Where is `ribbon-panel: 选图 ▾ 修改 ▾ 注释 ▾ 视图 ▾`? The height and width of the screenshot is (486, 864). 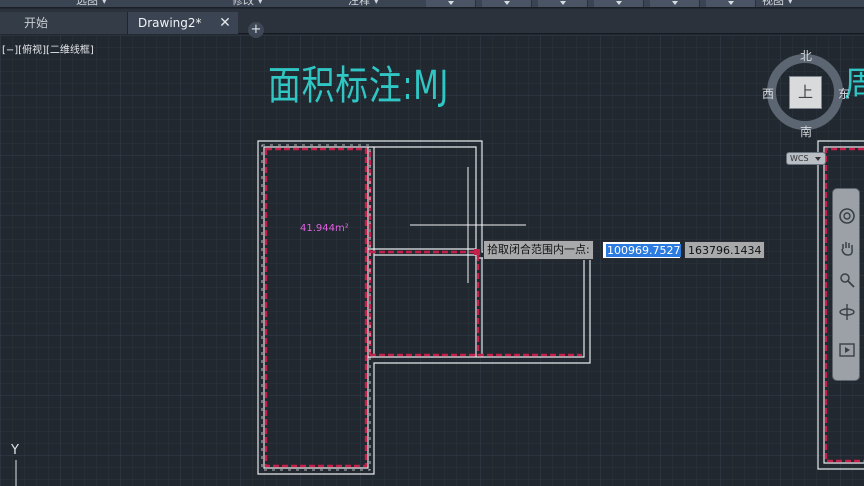 ribbon-panel: 选图 ▾ 修改 ▾ 注释 ▾ 视图 ▾ is located at coordinates (432, 4).